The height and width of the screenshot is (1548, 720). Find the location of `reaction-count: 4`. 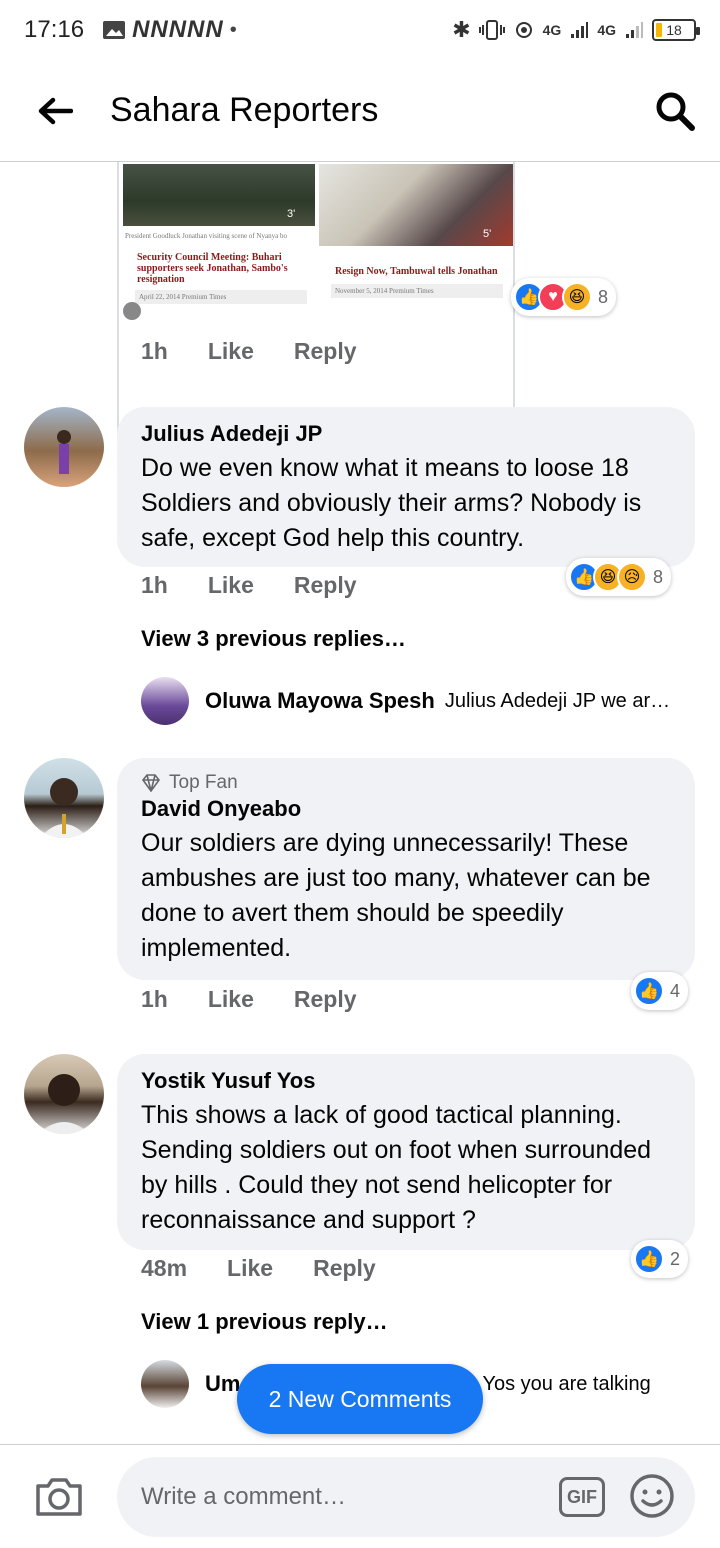

reaction-count: 4 is located at coordinates (675, 990).